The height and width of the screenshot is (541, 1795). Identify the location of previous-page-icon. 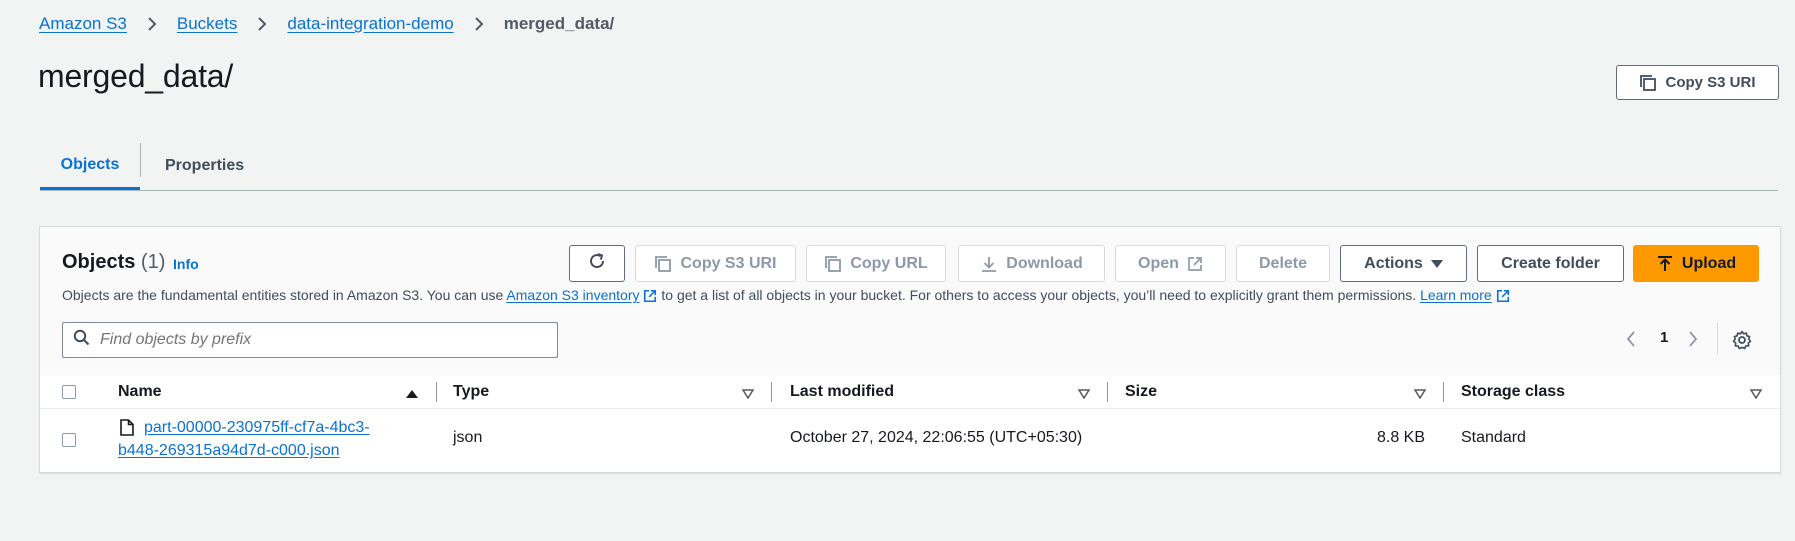
(1631, 341).